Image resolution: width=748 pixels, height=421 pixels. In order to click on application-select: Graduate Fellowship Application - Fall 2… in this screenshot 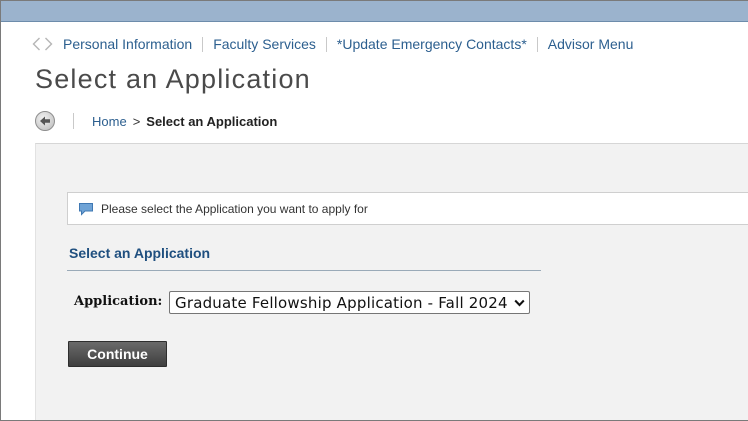, I will do `click(349, 302)`.